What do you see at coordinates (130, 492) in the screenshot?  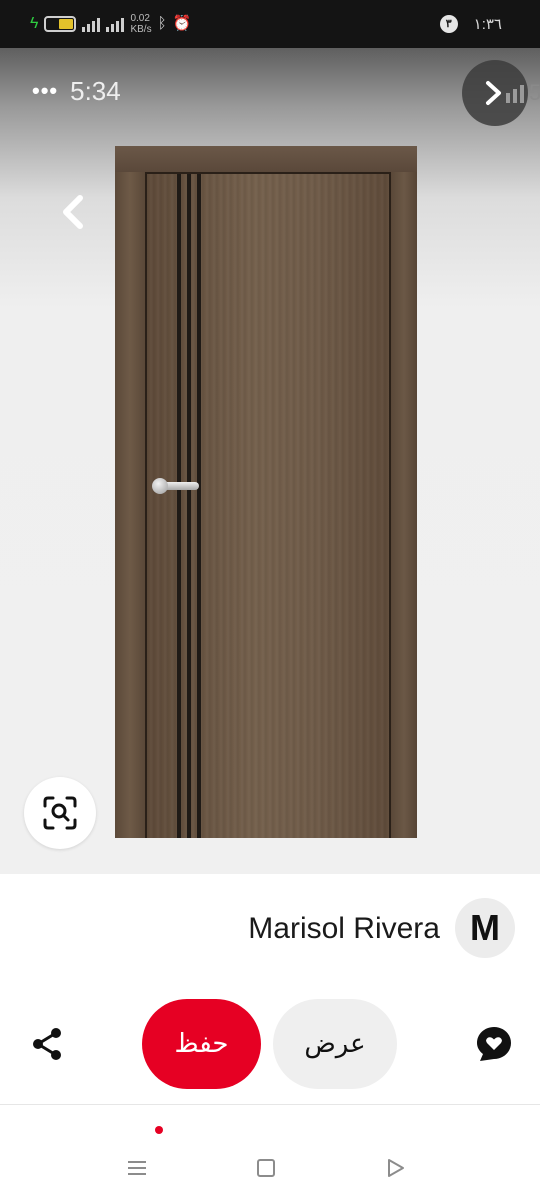 I see `door-frame-left` at bounding box center [130, 492].